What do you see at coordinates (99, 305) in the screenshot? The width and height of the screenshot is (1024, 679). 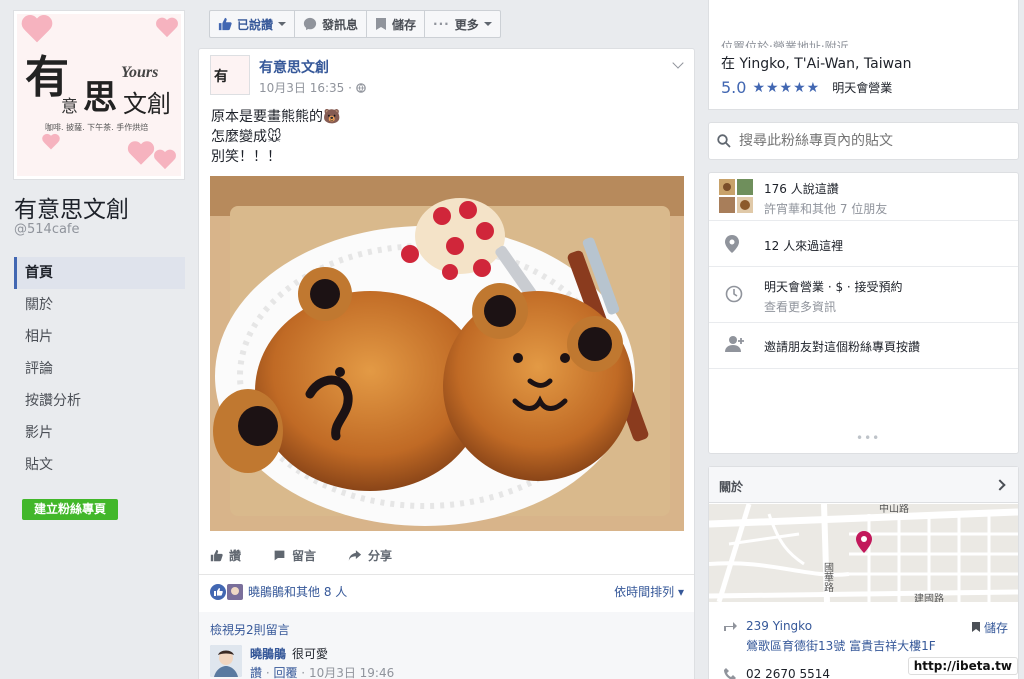 I see `nav-item-about: 關於` at bounding box center [99, 305].